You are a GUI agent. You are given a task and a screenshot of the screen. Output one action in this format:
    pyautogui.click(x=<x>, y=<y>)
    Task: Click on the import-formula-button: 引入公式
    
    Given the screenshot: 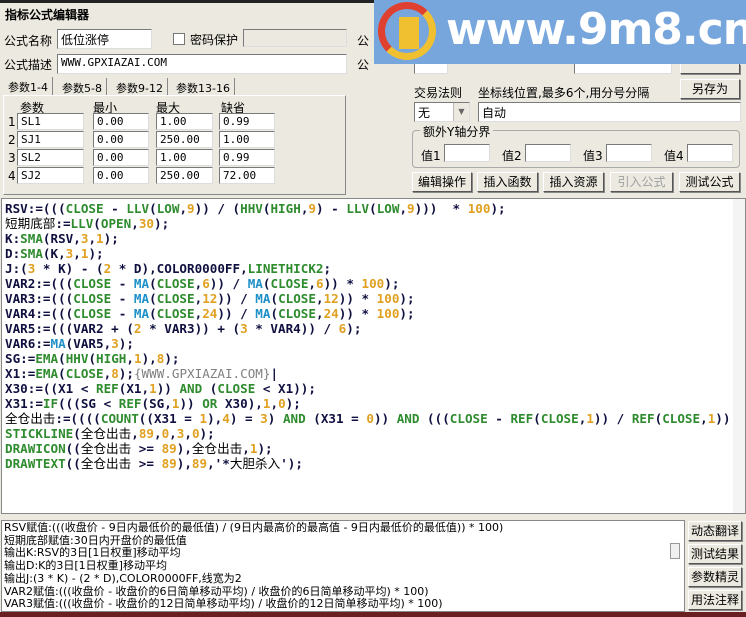 What is the action you would take?
    pyautogui.click(x=641, y=182)
    